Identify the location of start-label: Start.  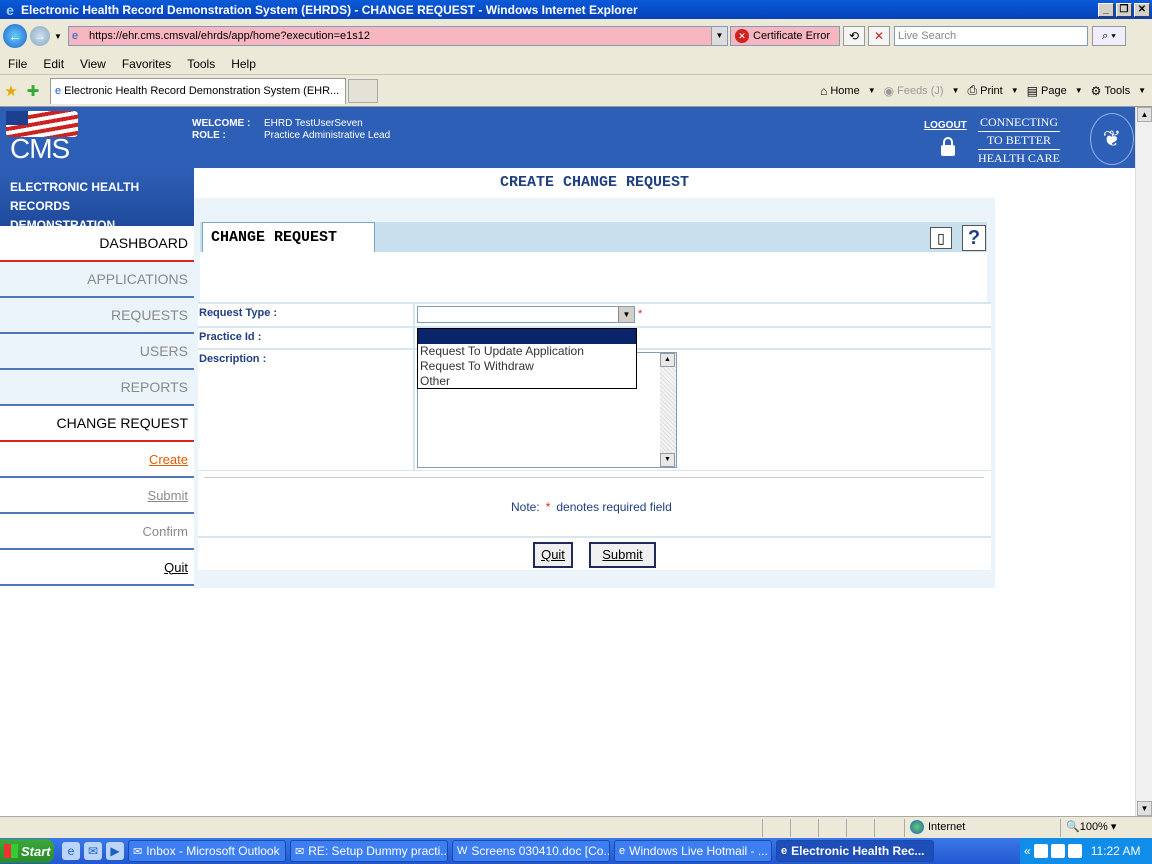
(36, 851).